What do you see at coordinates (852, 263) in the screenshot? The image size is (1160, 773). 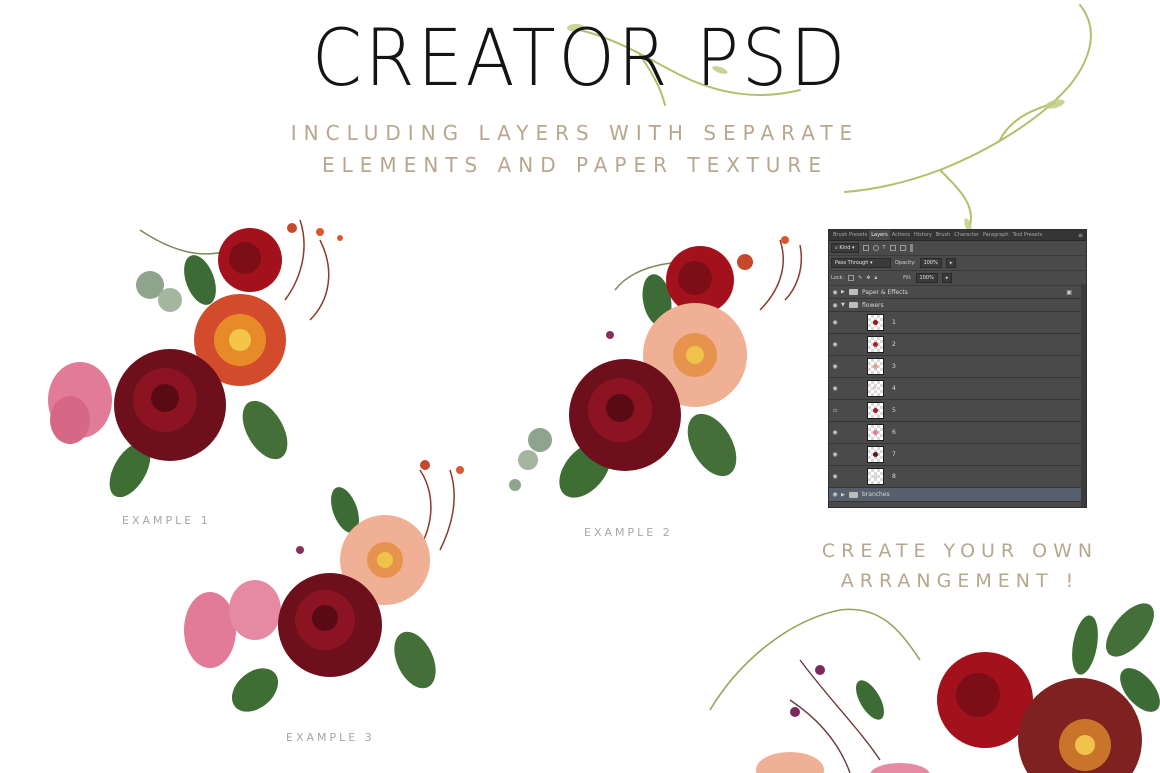 I see `blend-mode-value: Pass Through` at bounding box center [852, 263].